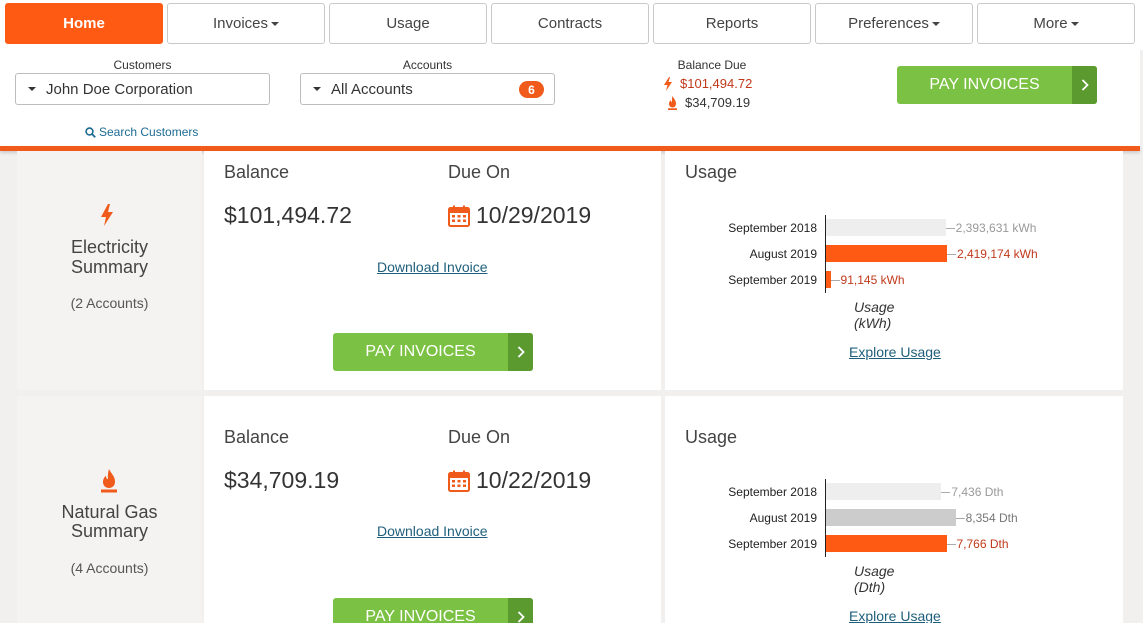  I want to click on tab-usage: Usage, so click(408, 23).